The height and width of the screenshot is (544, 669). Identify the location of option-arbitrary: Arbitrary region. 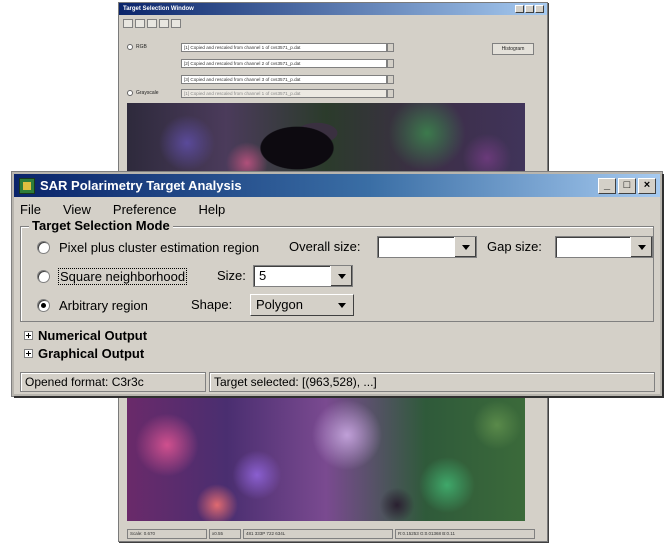
(92, 305).